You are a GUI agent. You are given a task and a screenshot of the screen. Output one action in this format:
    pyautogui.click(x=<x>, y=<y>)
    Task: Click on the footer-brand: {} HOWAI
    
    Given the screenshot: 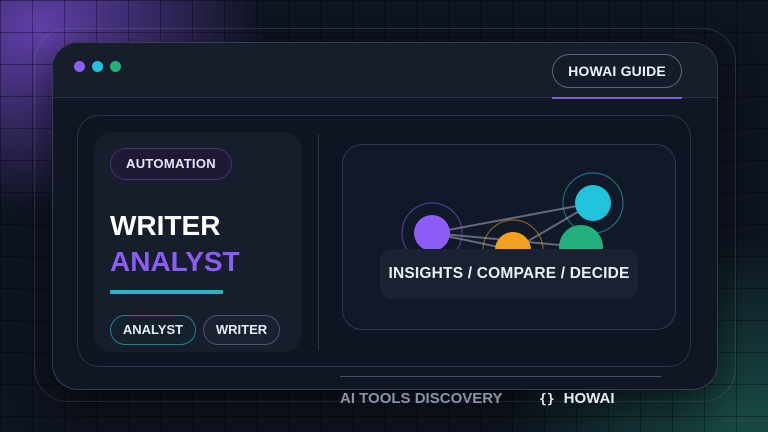 What is the action you would take?
    pyautogui.click(x=577, y=399)
    